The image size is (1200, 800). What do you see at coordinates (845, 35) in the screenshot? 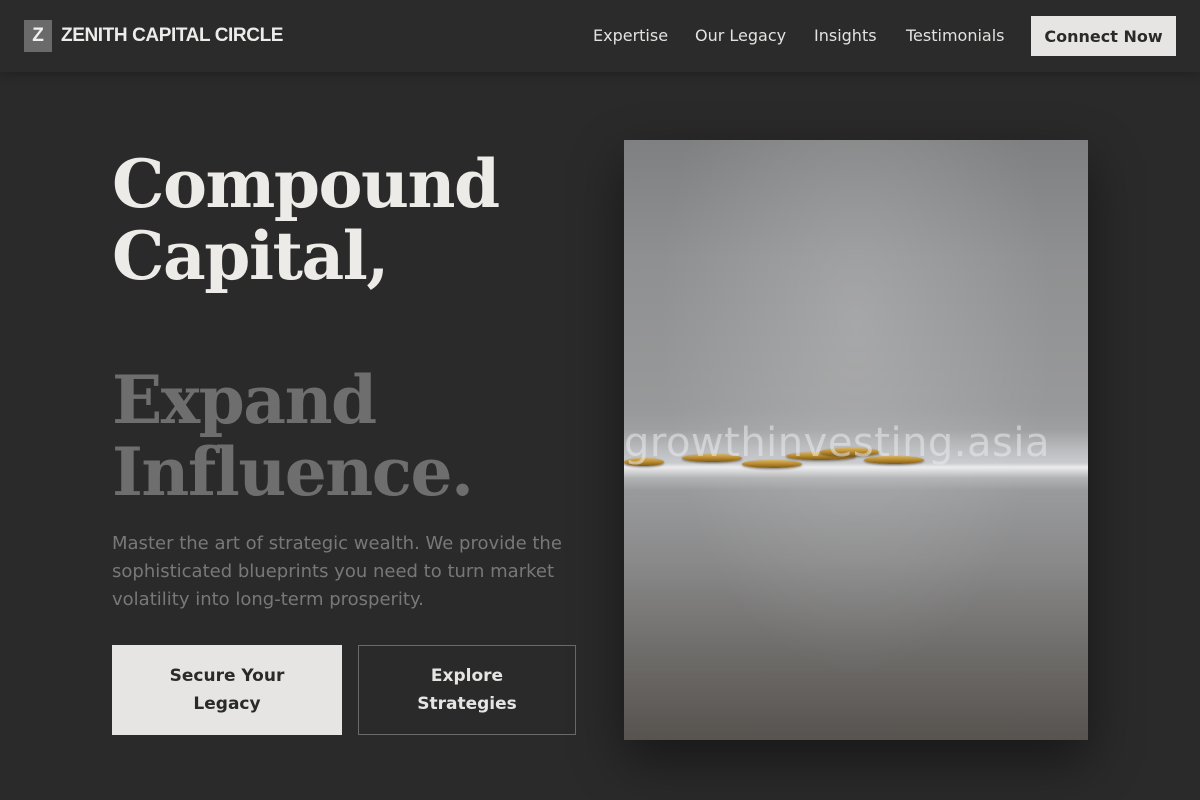
I see `nav-link-insights: Insights` at bounding box center [845, 35].